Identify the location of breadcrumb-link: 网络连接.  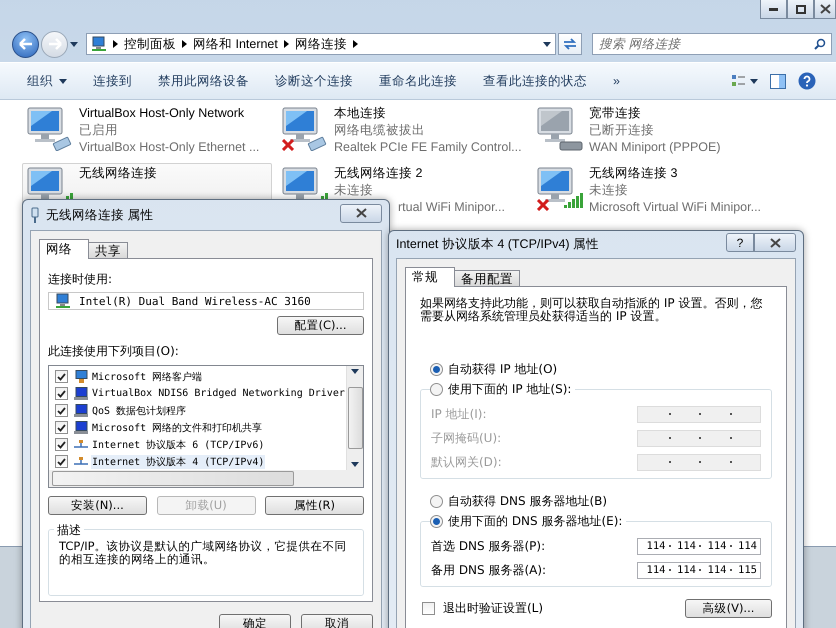
(320, 44).